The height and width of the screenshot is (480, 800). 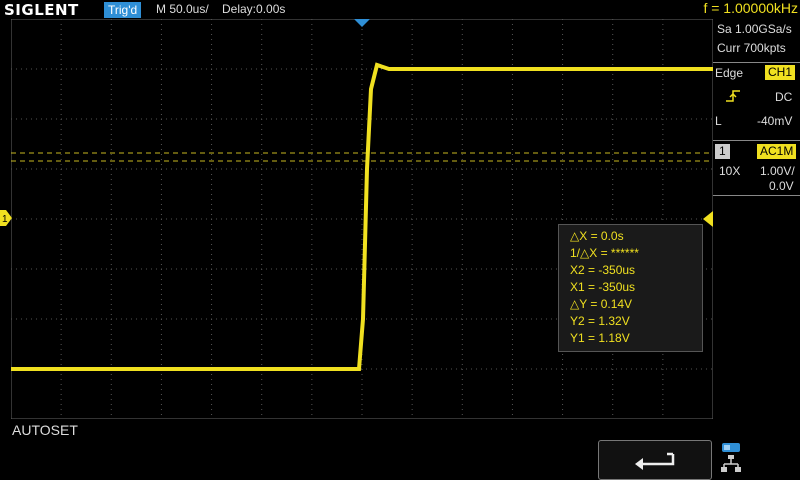 I want to click on channel1-panel: 1 AC1M 10X 1.00V/ 0.0V, so click(x=756, y=168).